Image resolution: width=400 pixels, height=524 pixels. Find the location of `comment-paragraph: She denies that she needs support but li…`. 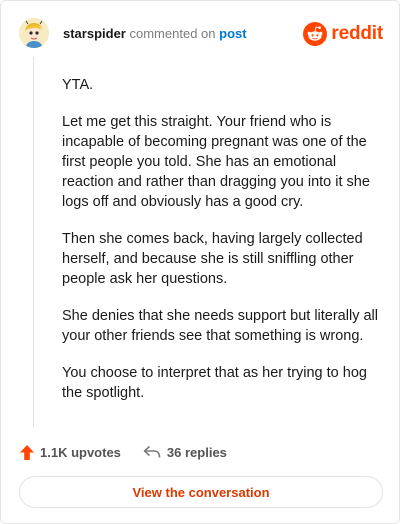

comment-paragraph: She denies that she needs support but li… is located at coordinates (220, 326).